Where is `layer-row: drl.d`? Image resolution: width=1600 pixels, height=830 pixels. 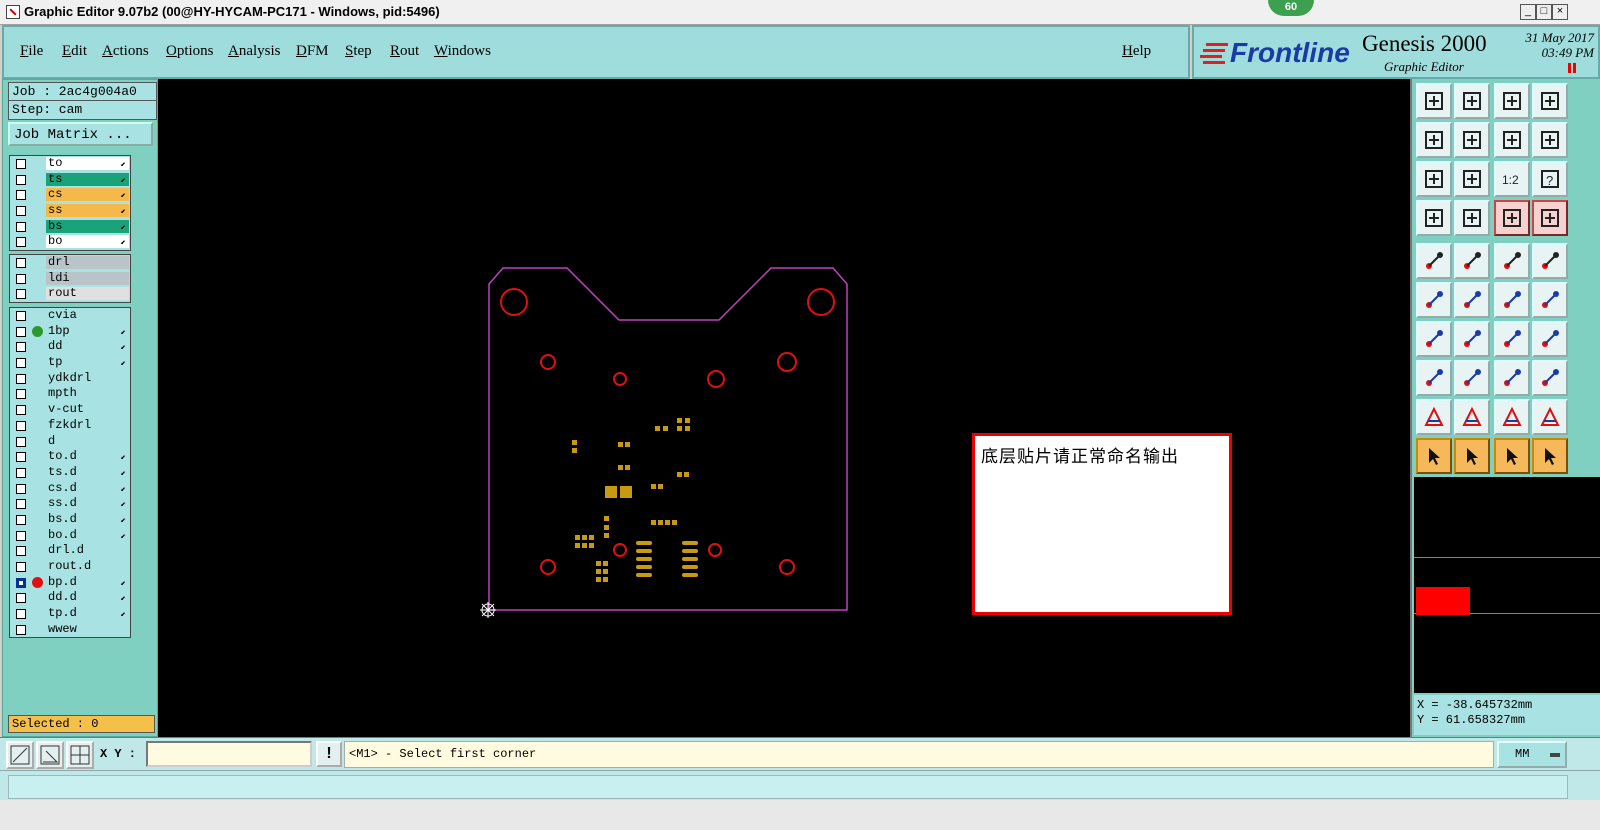
layer-row: drl.d is located at coordinates (70, 551).